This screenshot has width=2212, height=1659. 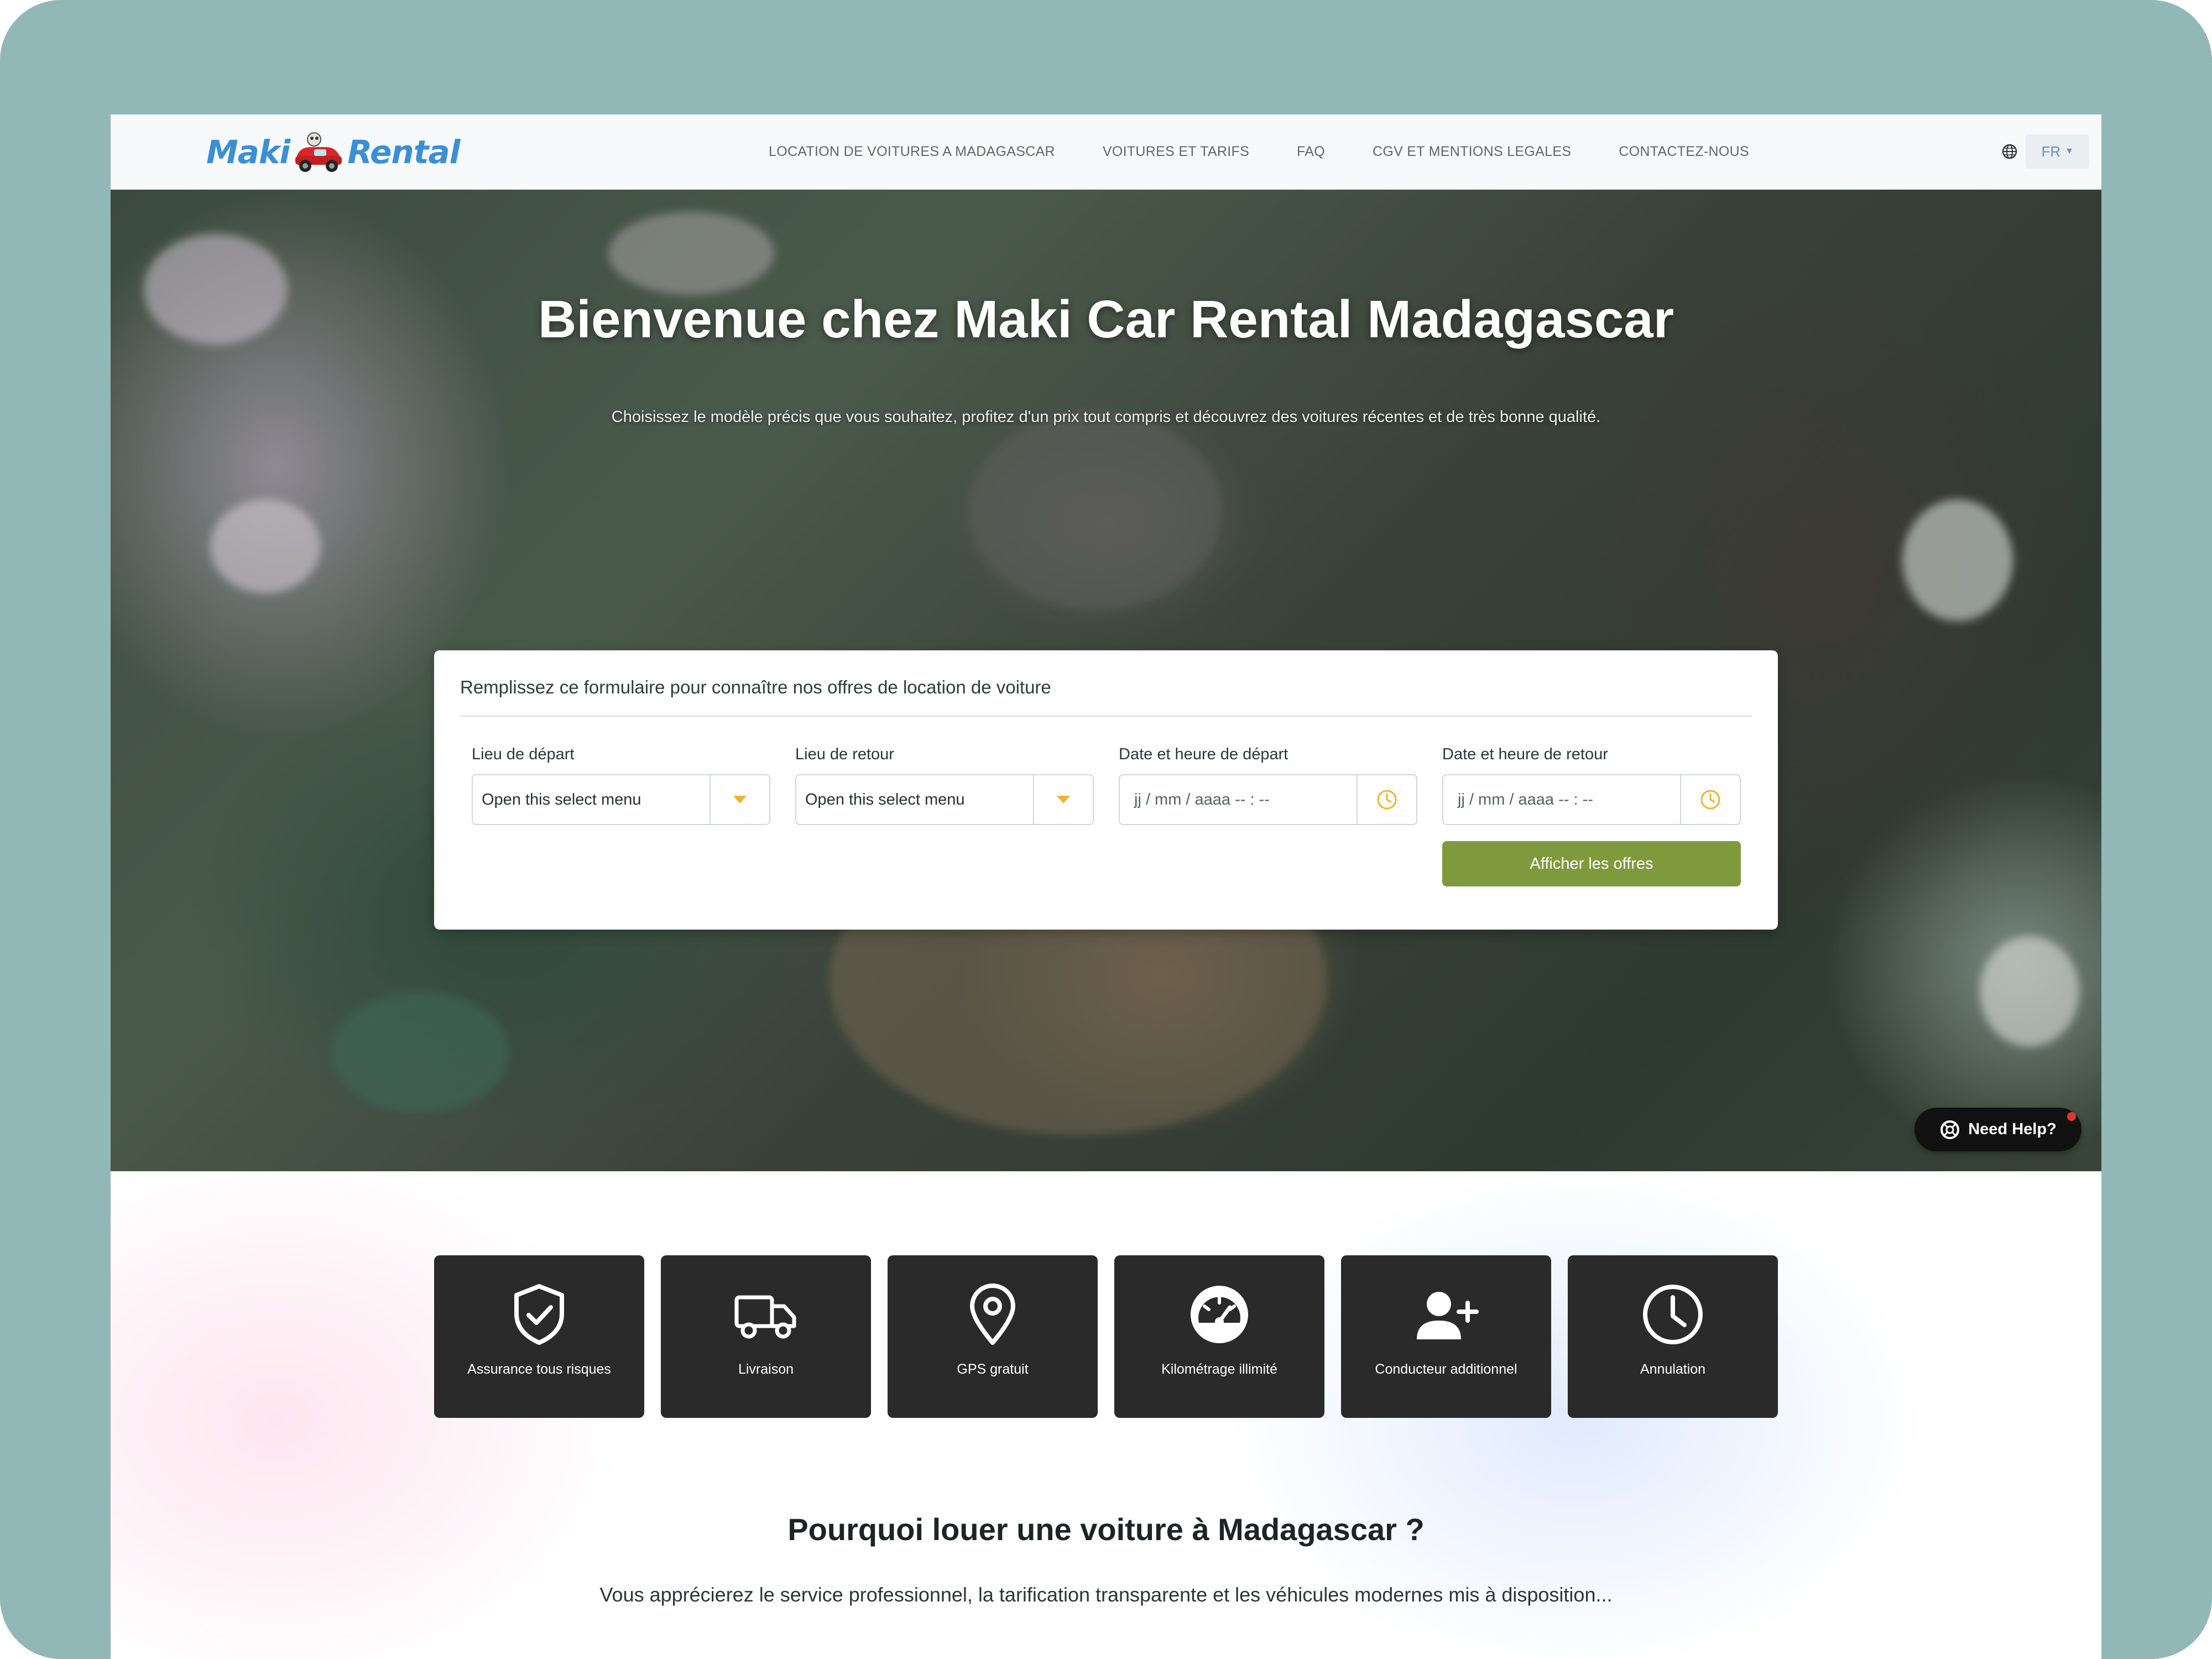 What do you see at coordinates (1448, 1316) in the screenshot?
I see `user-plus-icon` at bounding box center [1448, 1316].